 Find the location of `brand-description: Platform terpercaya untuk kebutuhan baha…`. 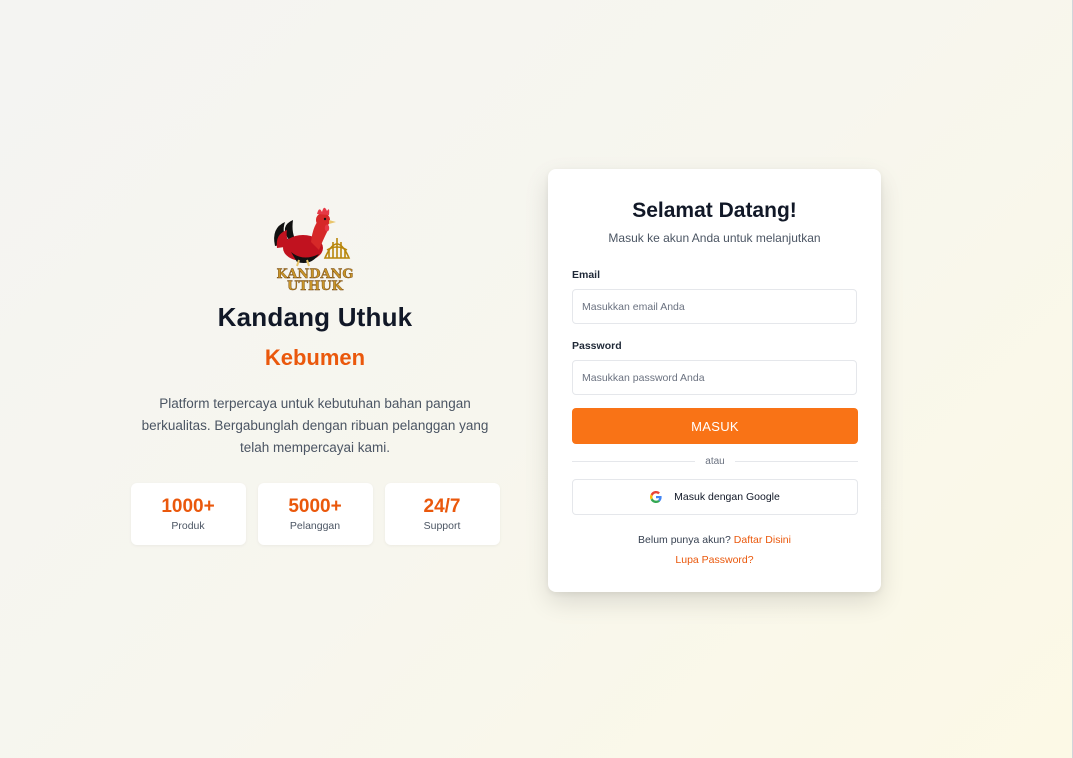

brand-description: Platform terpercaya untuk kebutuhan baha… is located at coordinates (315, 425).